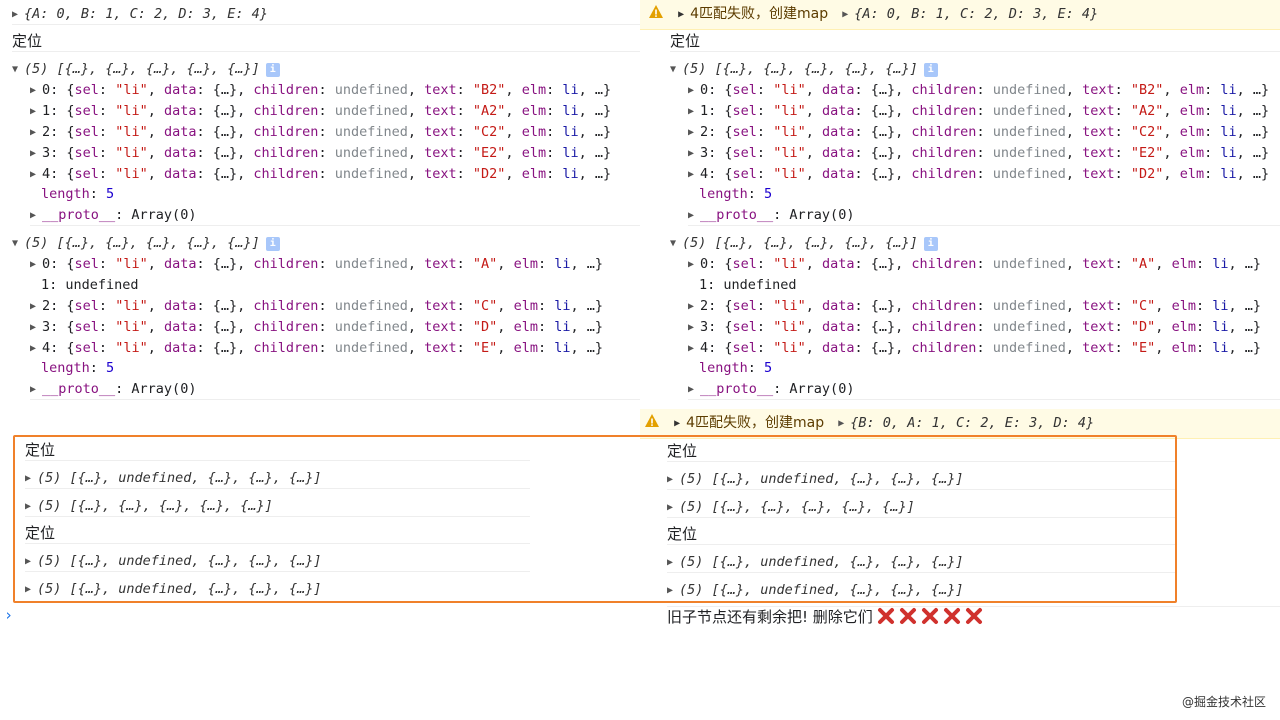 The height and width of the screenshot is (720, 1280). I want to click on text-value: "A2", so click(1147, 111).